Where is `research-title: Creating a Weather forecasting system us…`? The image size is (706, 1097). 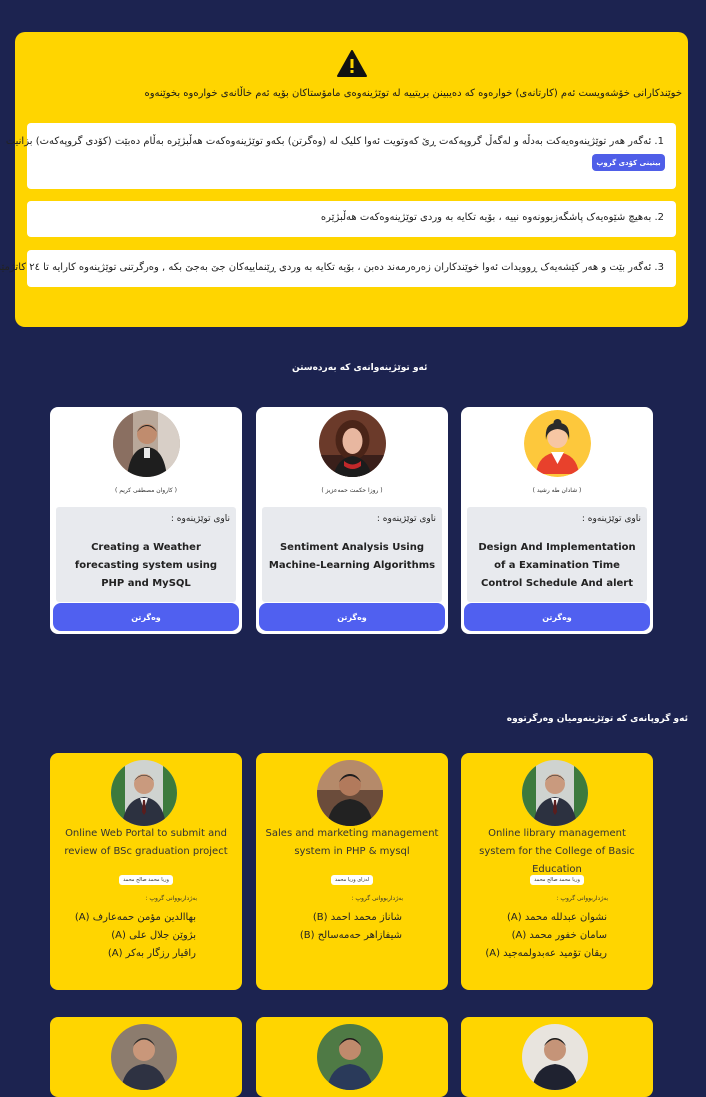
research-title: Creating a Weather forecasting system us… is located at coordinates (146, 565).